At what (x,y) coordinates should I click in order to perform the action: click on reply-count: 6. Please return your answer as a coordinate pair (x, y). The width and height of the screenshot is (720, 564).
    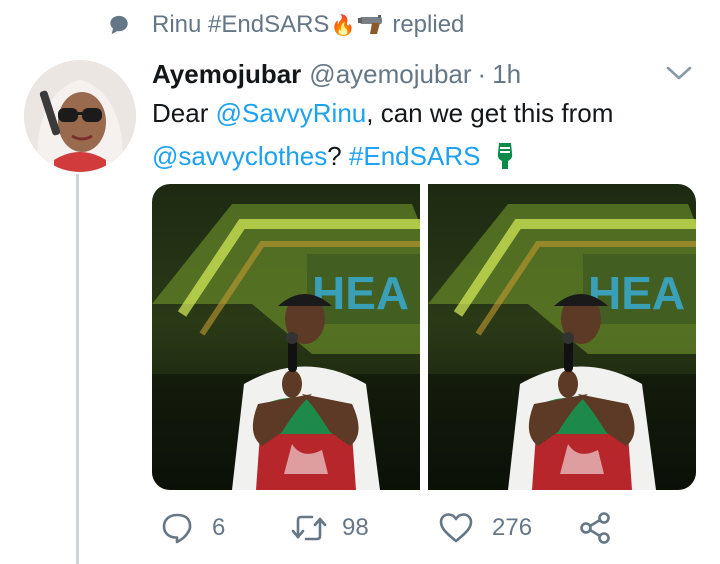
    Looking at the image, I should click on (219, 527).